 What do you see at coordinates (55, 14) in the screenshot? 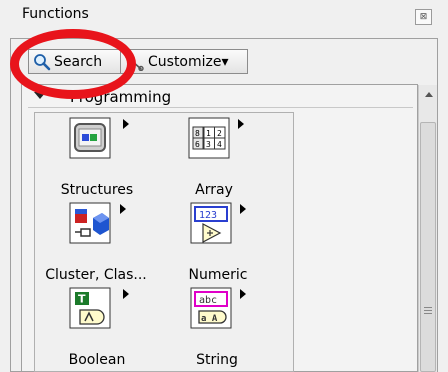
I see `window-title: Functions` at bounding box center [55, 14].